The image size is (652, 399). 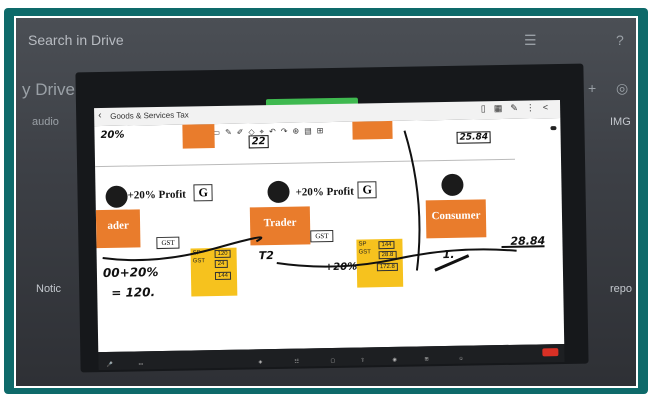 What do you see at coordinates (130, 273) in the screenshot?
I see `hand-eq-1: 00+20%` at bounding box center [130, 273].